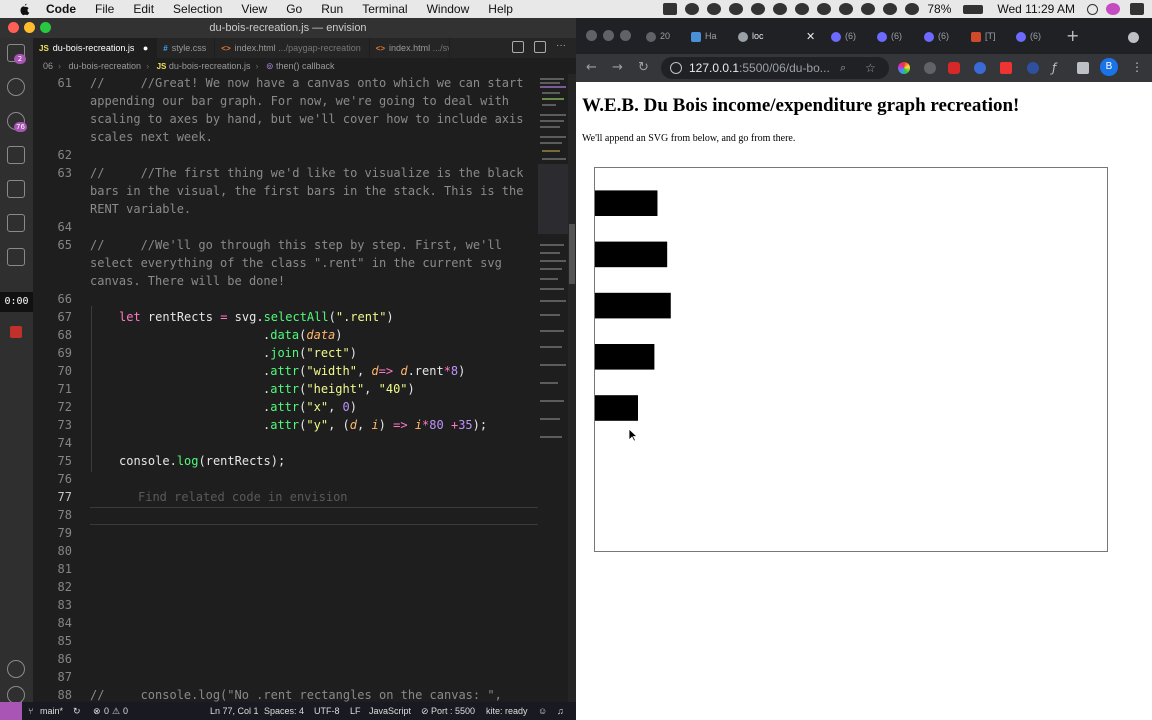 The image size is (1152, 720). What do you see at coordinates (285, 569) in the screenshot?
I see `code-line: 81` at bounding box center [285, 569].